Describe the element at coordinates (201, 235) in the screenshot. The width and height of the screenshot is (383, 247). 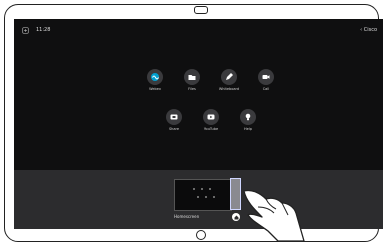
I see `hardware-home-button` at that location.